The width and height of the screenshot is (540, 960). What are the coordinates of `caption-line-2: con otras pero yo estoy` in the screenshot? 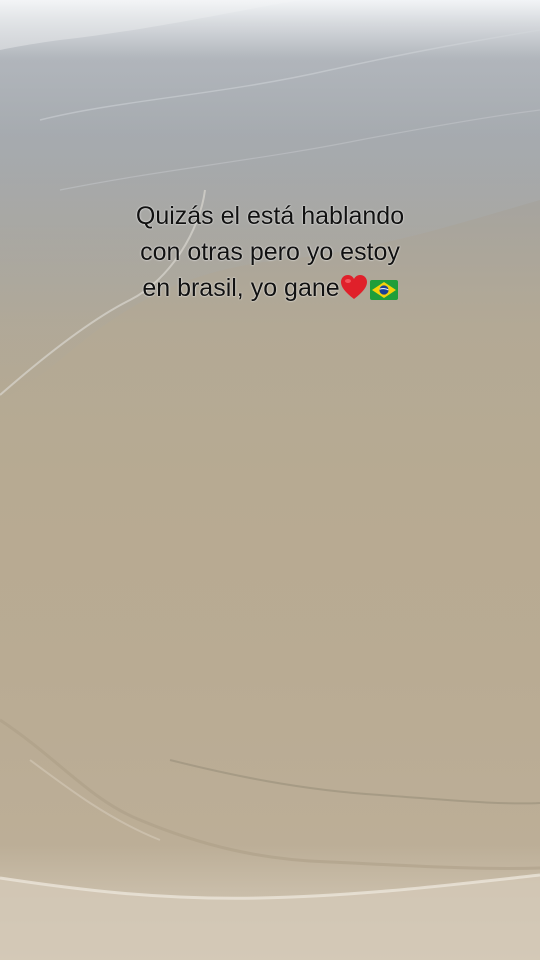 It's located at (270, 252).